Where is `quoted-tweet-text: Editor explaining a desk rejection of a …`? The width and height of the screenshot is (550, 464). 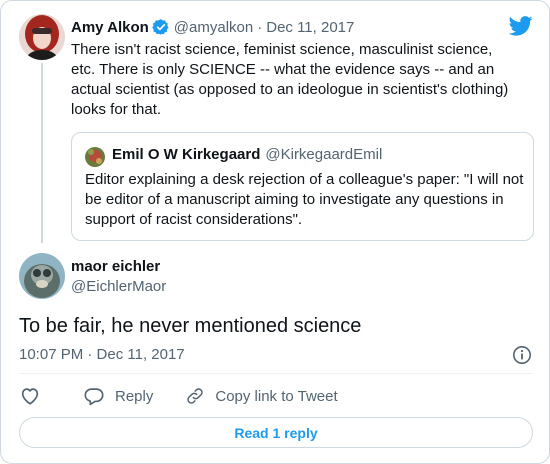
quoted-tweet-text: Editor explaining a desk rejection of a … is located at coordinates (304, 199).